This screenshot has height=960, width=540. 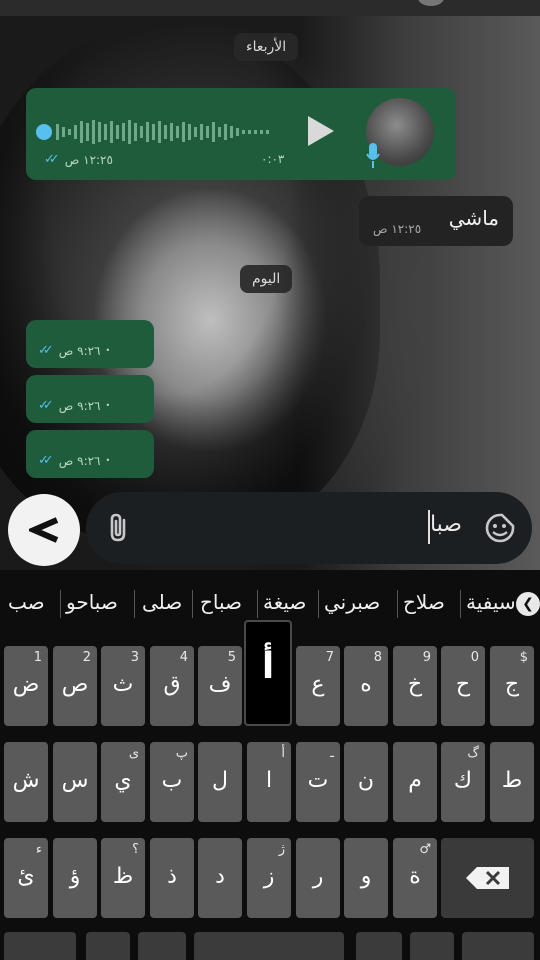 What do you see at coordinates (352, 602) in the screenshot?
I see `suggestion-item: صبرني` at bounding box center [352, 602].